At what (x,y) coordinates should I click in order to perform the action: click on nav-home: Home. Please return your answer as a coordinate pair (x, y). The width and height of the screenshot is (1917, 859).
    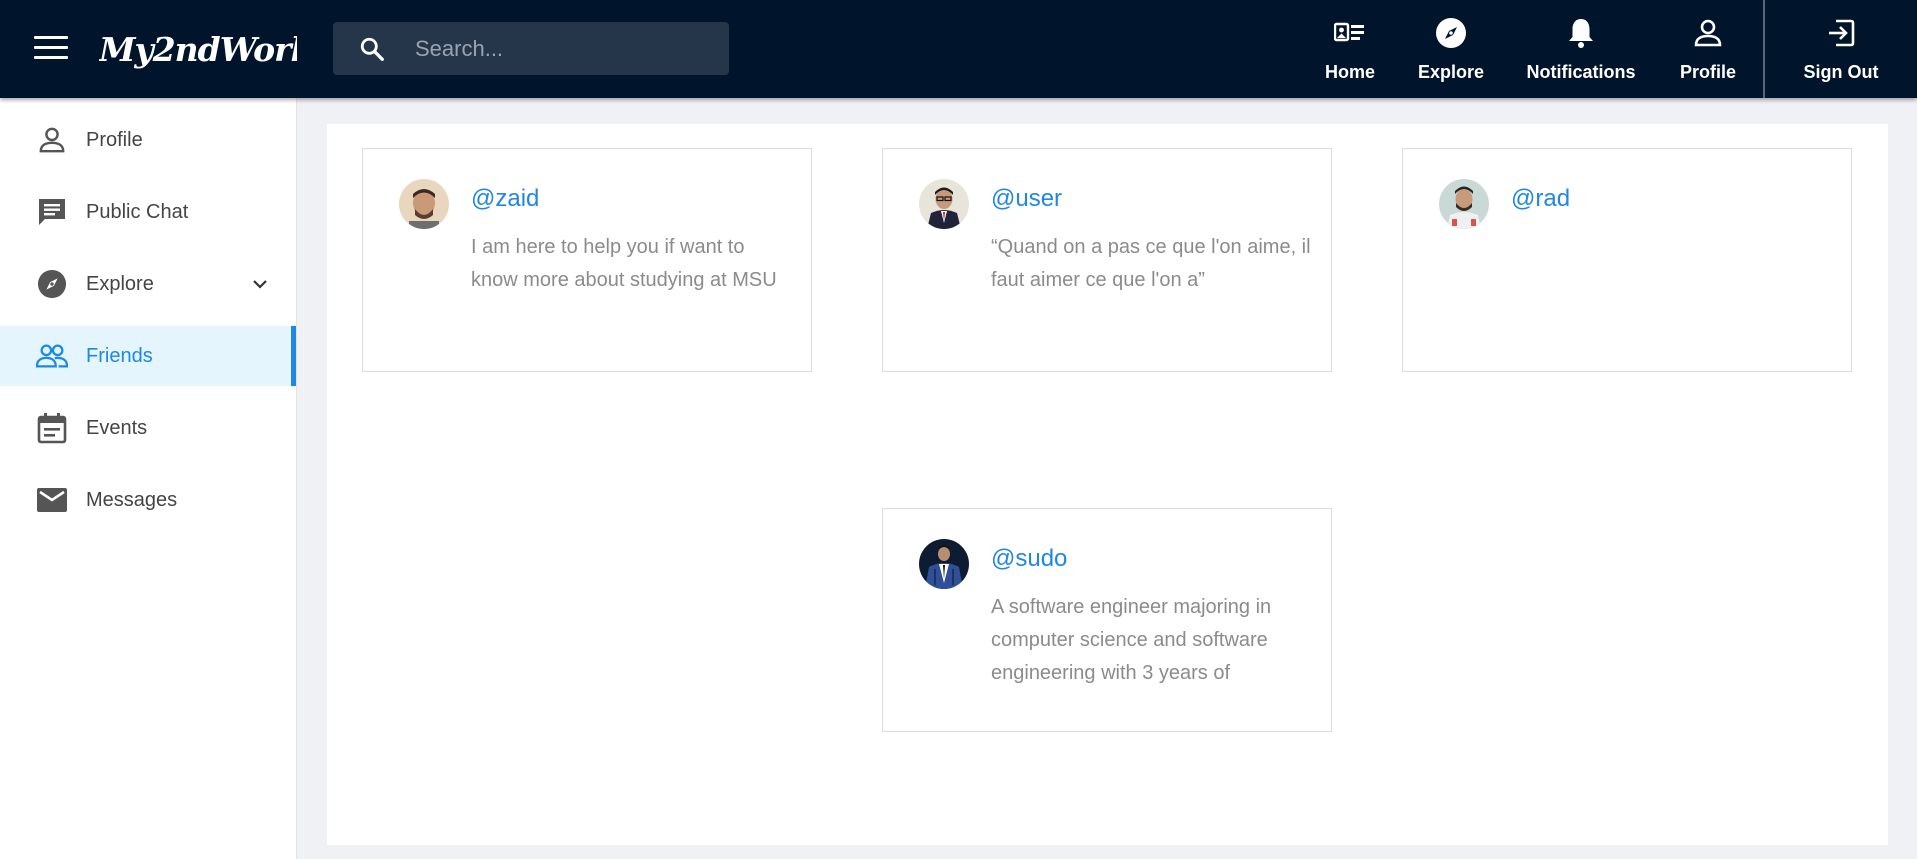
    Looking at the image, I should click on (1350, 49).